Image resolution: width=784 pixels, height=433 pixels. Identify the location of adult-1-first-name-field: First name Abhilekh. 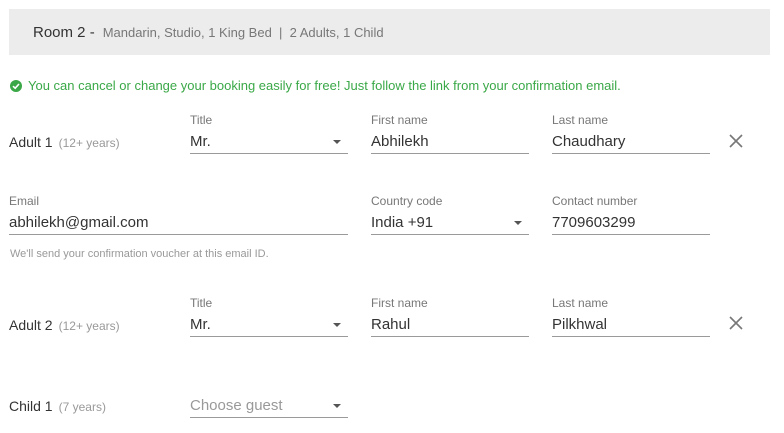
(450, 133).